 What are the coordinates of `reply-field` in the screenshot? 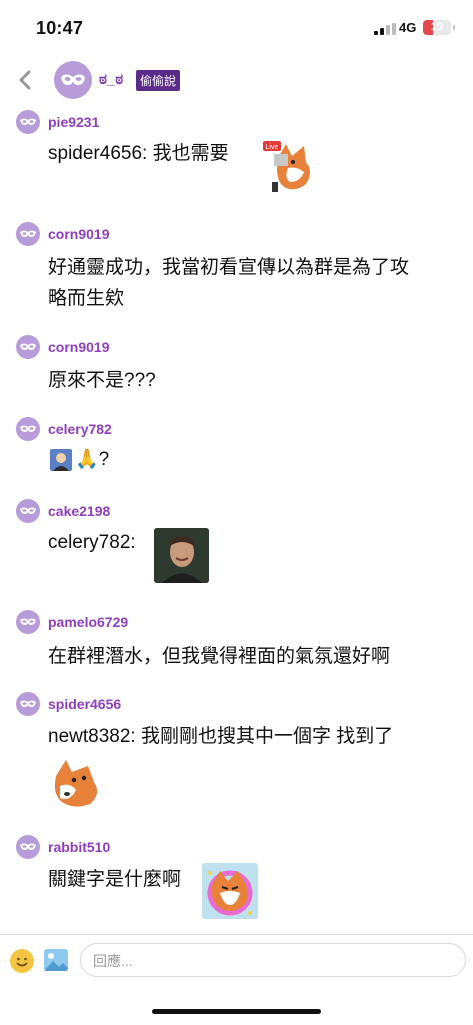 It's located at (273, 960).